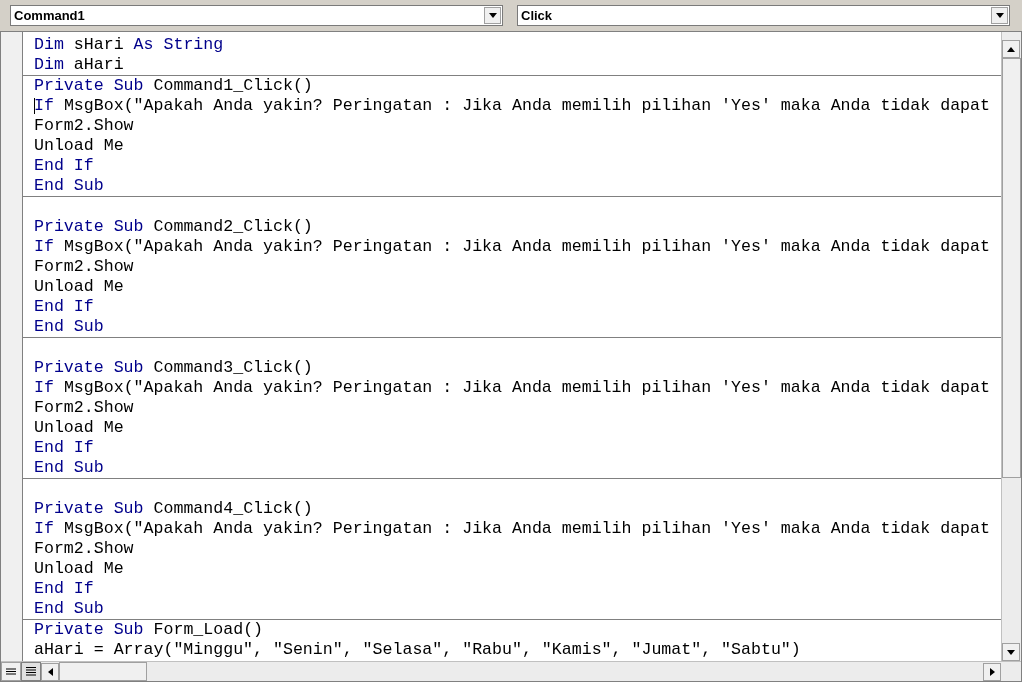 The width and height of the screenshot is (1022, 682). I want to click on arrow-right-icon, so click(992, 671).